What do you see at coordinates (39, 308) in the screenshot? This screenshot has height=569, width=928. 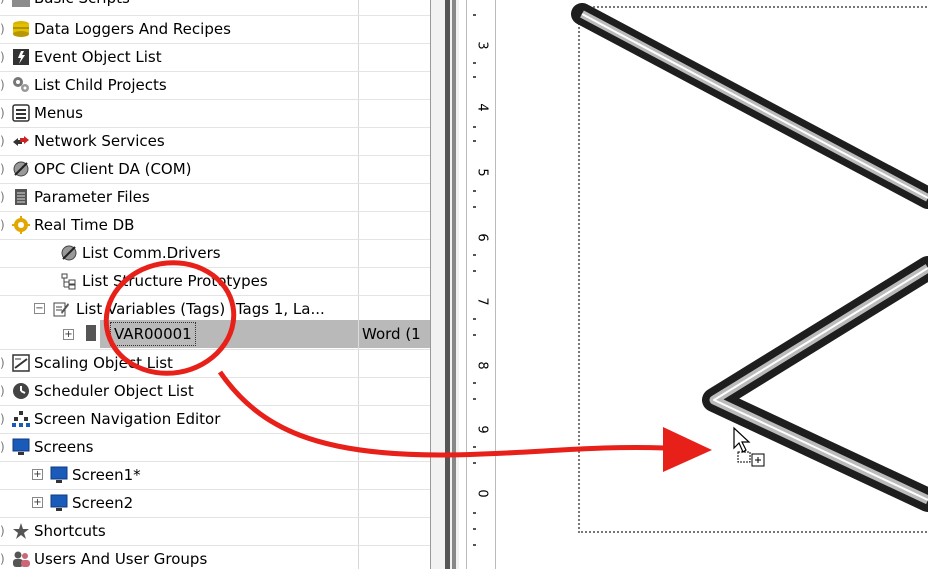 I see `collapse-icon: −` at bounding box center [39, 308].